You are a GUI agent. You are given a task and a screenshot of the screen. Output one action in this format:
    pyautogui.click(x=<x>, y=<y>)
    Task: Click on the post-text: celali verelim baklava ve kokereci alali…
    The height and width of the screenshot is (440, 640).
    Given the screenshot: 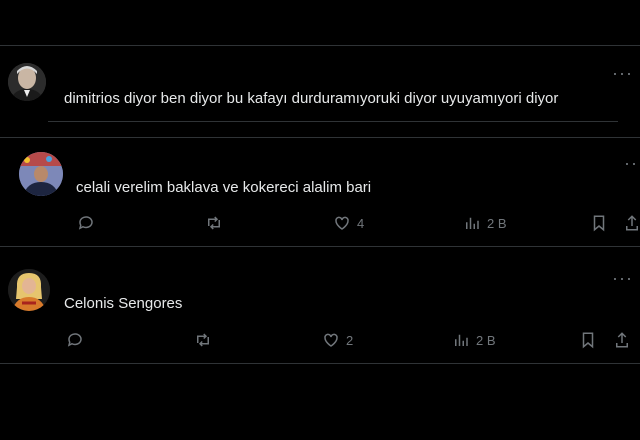 What is the action you would take?
    pyautogui.click(x=224, y=187)
    